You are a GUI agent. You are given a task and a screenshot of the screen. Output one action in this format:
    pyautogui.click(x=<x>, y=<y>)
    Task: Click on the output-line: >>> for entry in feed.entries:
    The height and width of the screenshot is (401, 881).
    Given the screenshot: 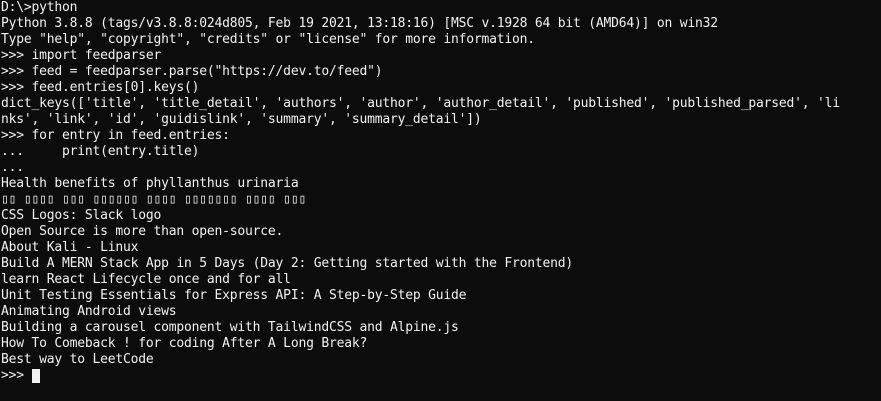 What is the action you would take?
    pyautogui.click(x=115, y=135)
    